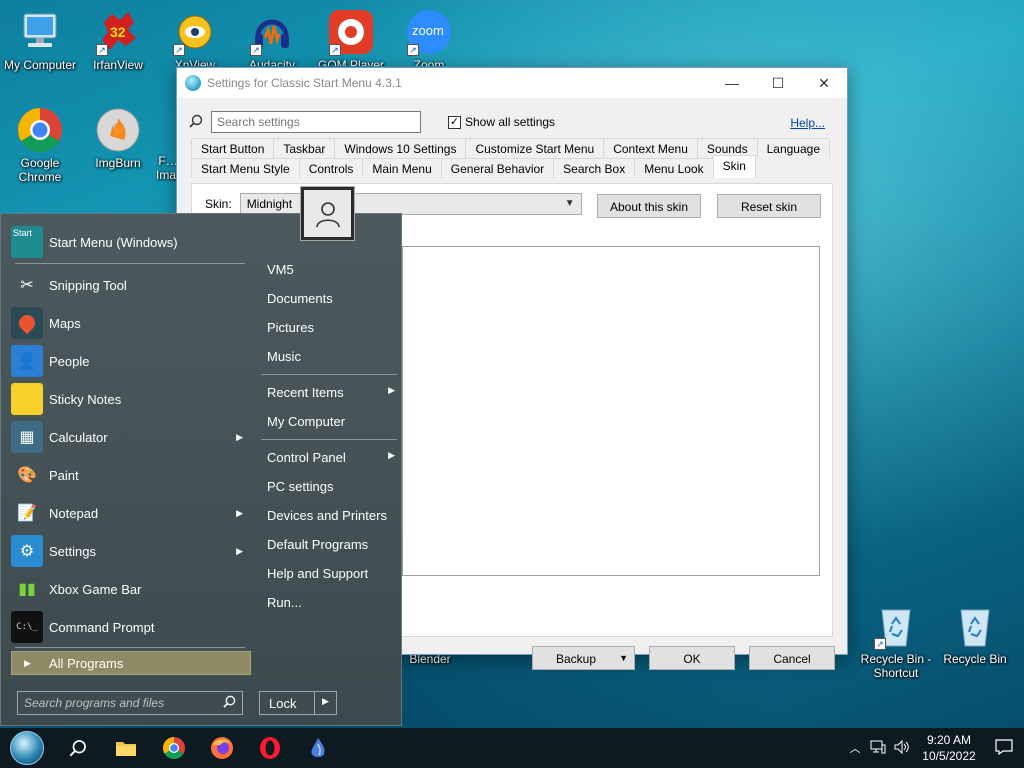 The image size is (1024, 768). Describe the element at coordinates (351, 37) in the screenshot. I see `desktop-icon-gom-player: ↗ GOM Player` at that location.